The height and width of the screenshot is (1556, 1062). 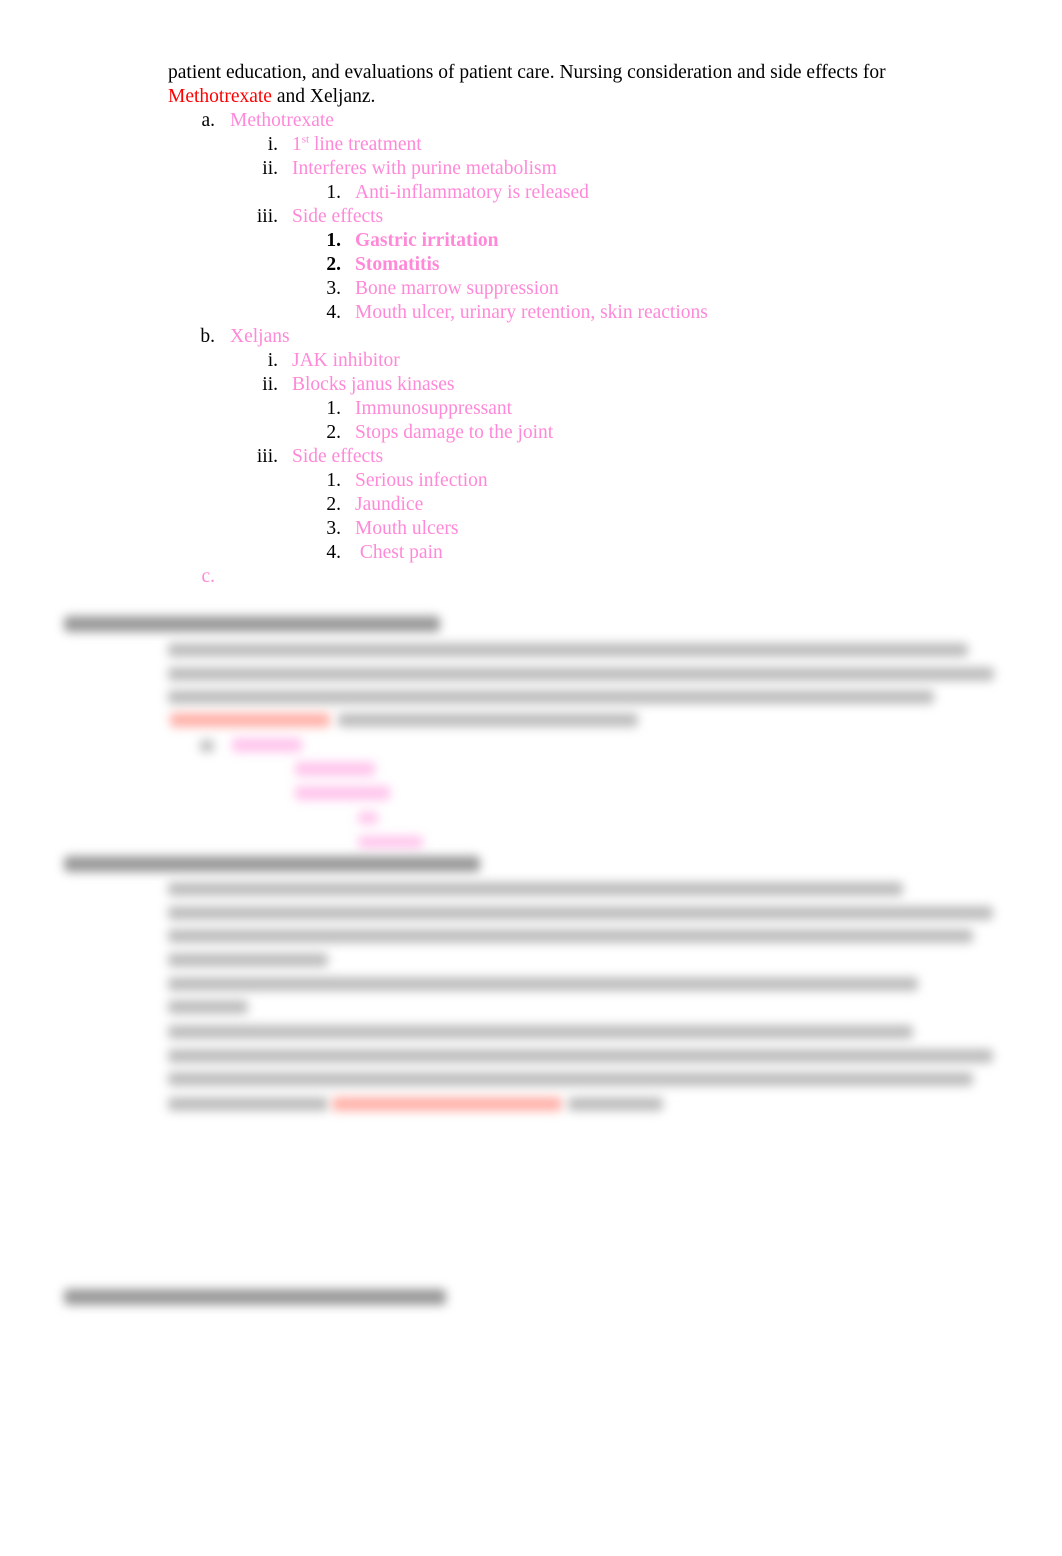 I want to click on list-text: Stops damage to the joint, so click(x=454, y=432).